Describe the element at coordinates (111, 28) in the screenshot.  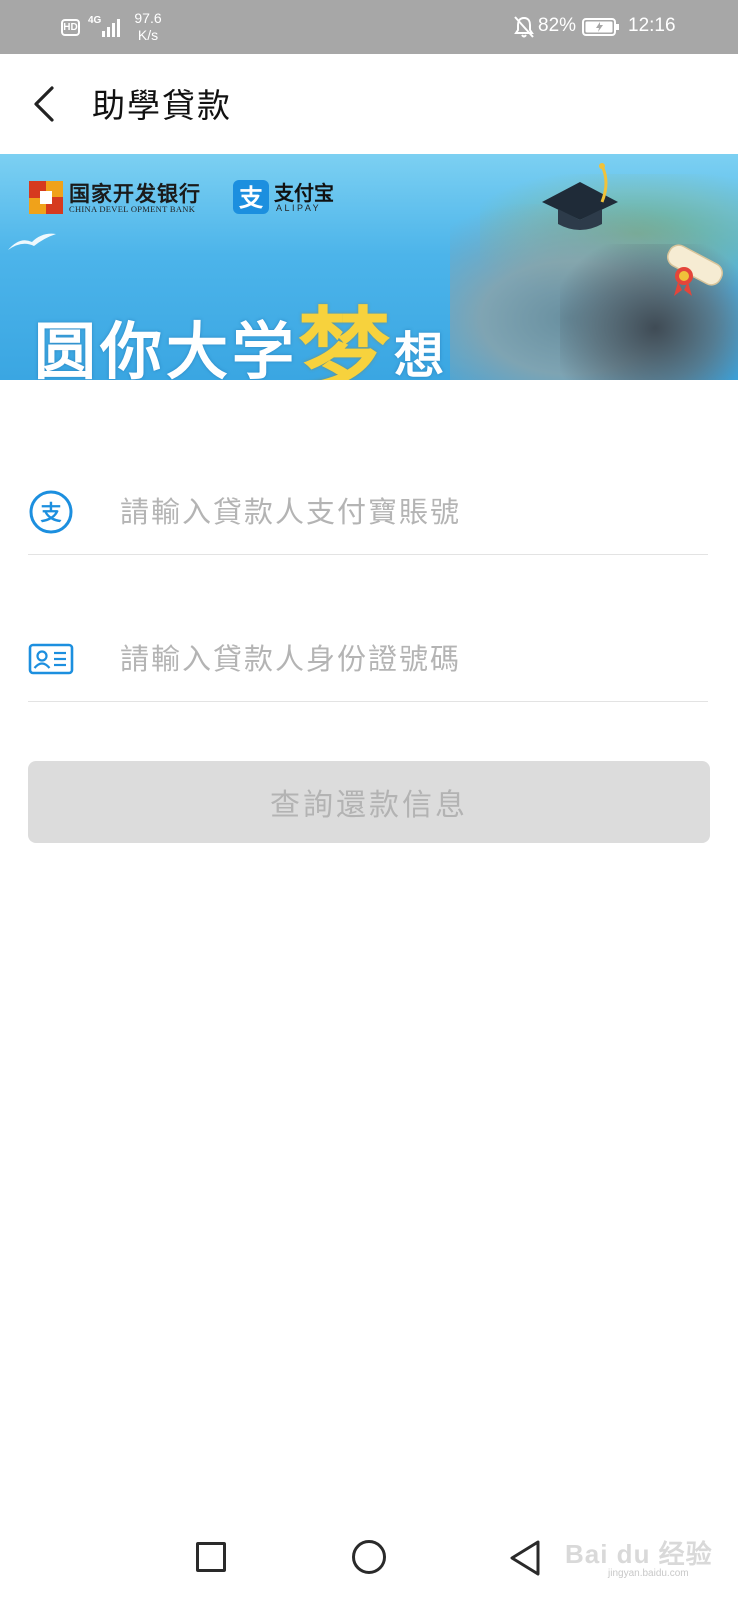
I see `signal-icon` at that location.